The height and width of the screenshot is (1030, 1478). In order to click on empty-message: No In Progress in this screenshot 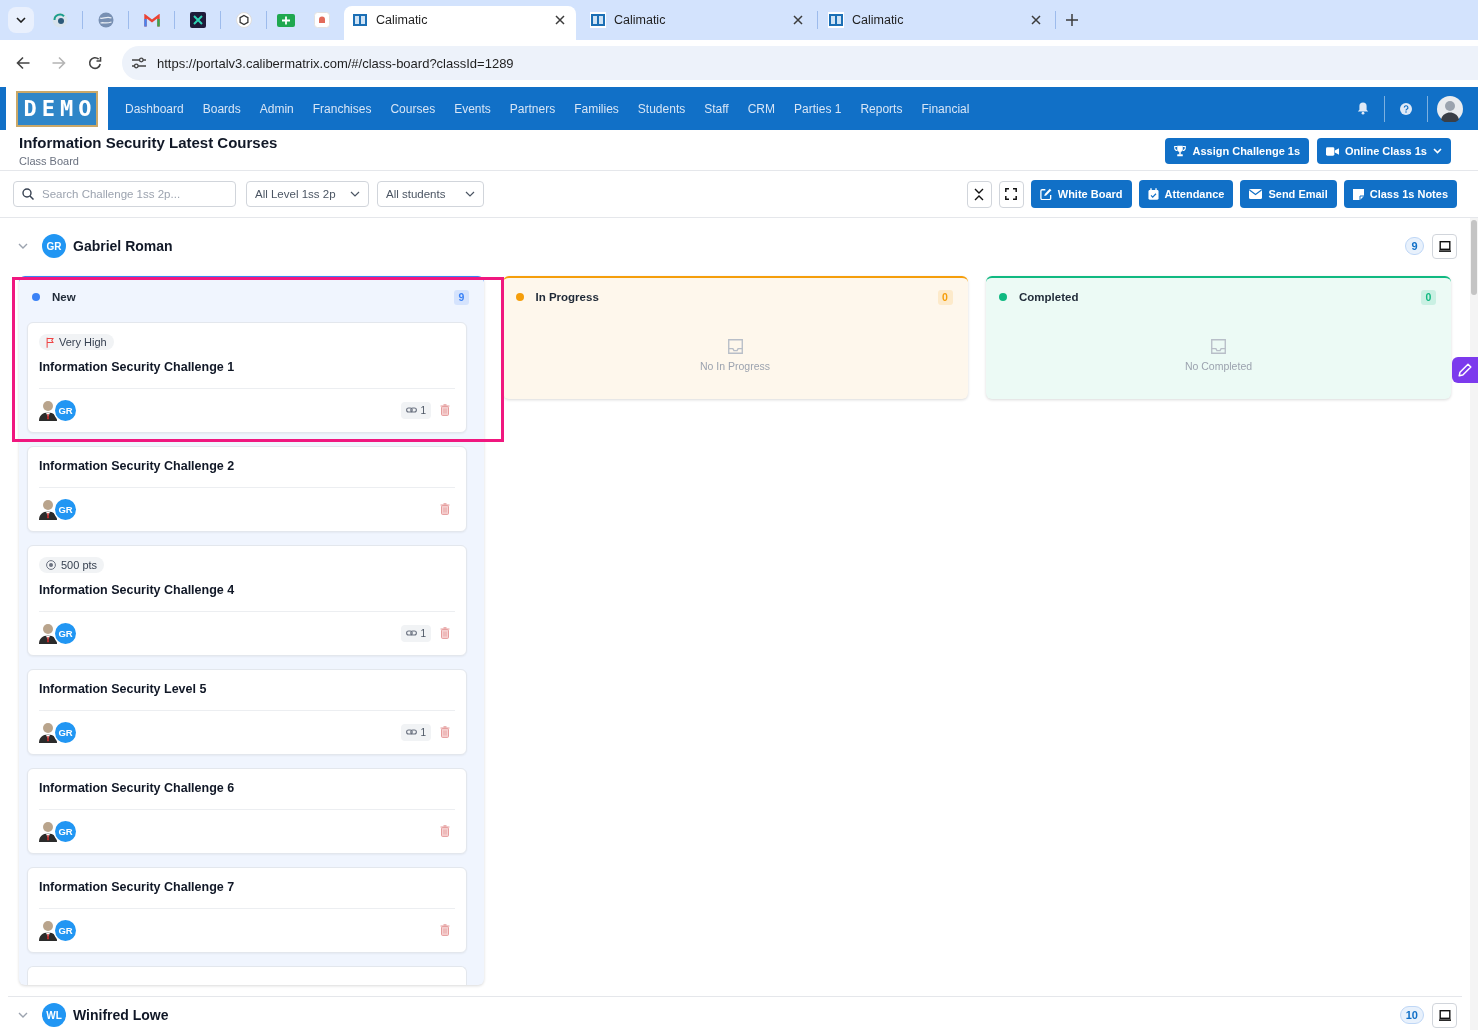, I will do `click(735, 366)`.